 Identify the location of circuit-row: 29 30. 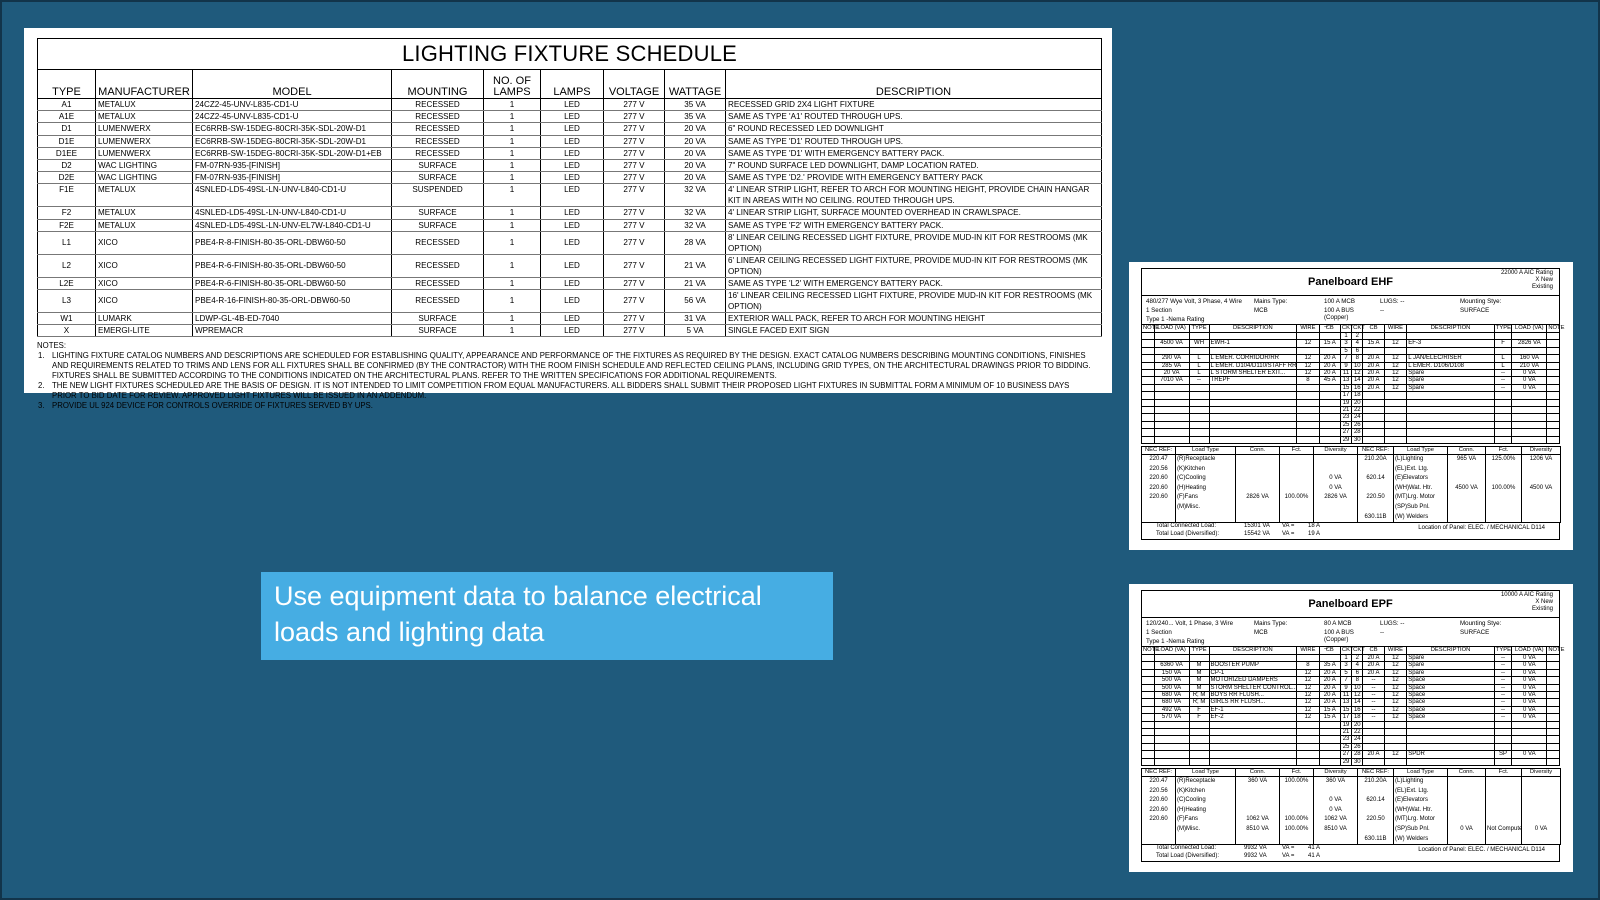
(1350, 440).